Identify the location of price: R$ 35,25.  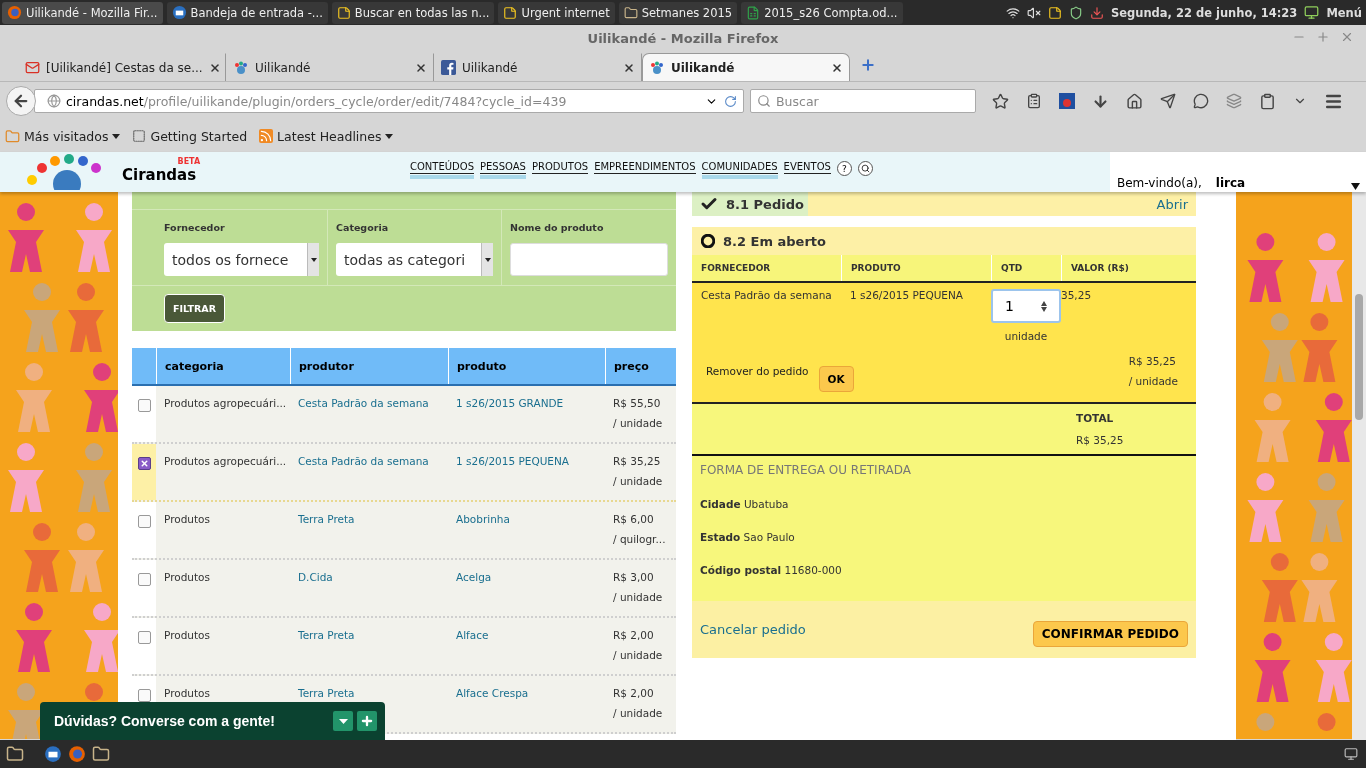
(637, 461).